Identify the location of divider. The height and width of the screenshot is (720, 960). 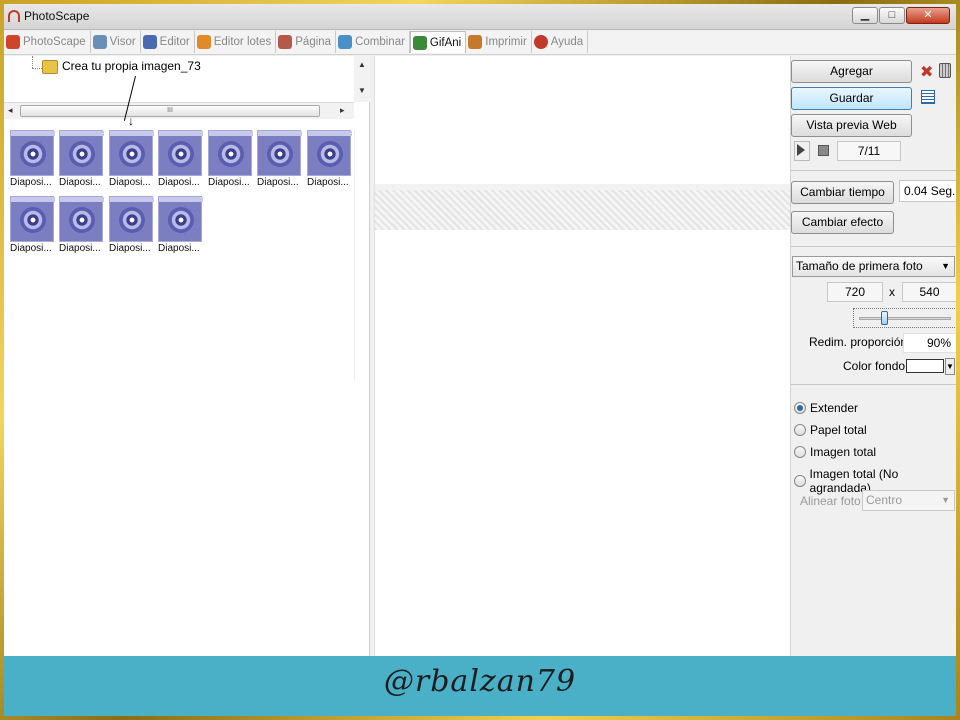
(873, 384).